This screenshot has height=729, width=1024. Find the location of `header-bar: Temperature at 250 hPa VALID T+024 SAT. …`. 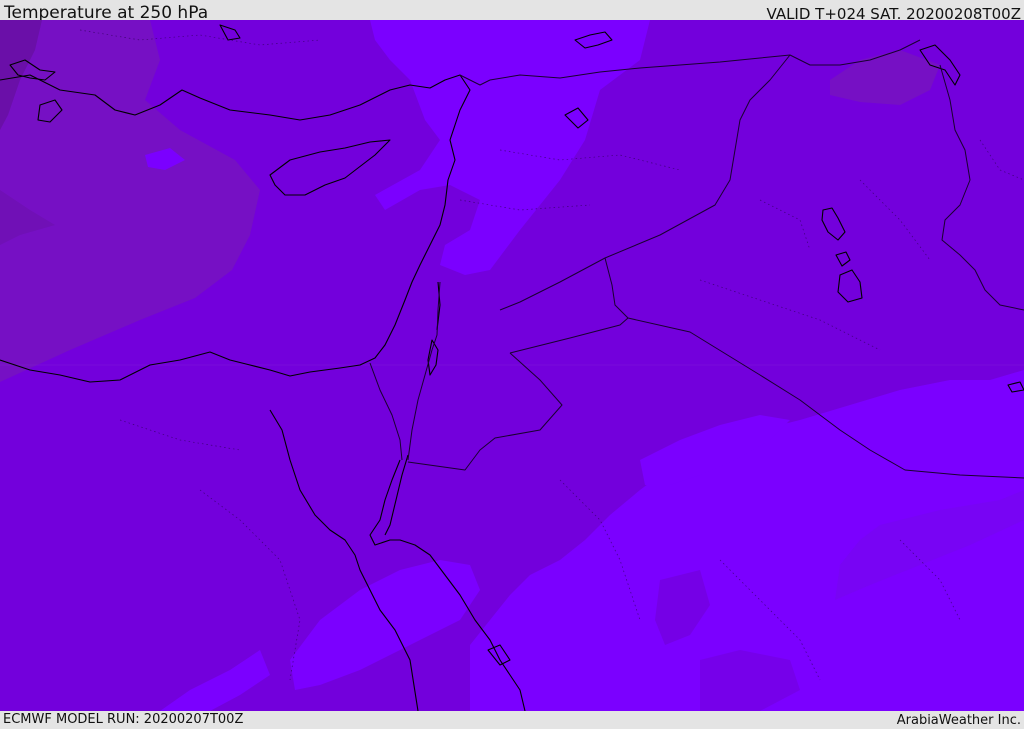

header-bar: Temperature at 250 hPa VALID T+024 SAT. … is located at coordinates (512, 11).